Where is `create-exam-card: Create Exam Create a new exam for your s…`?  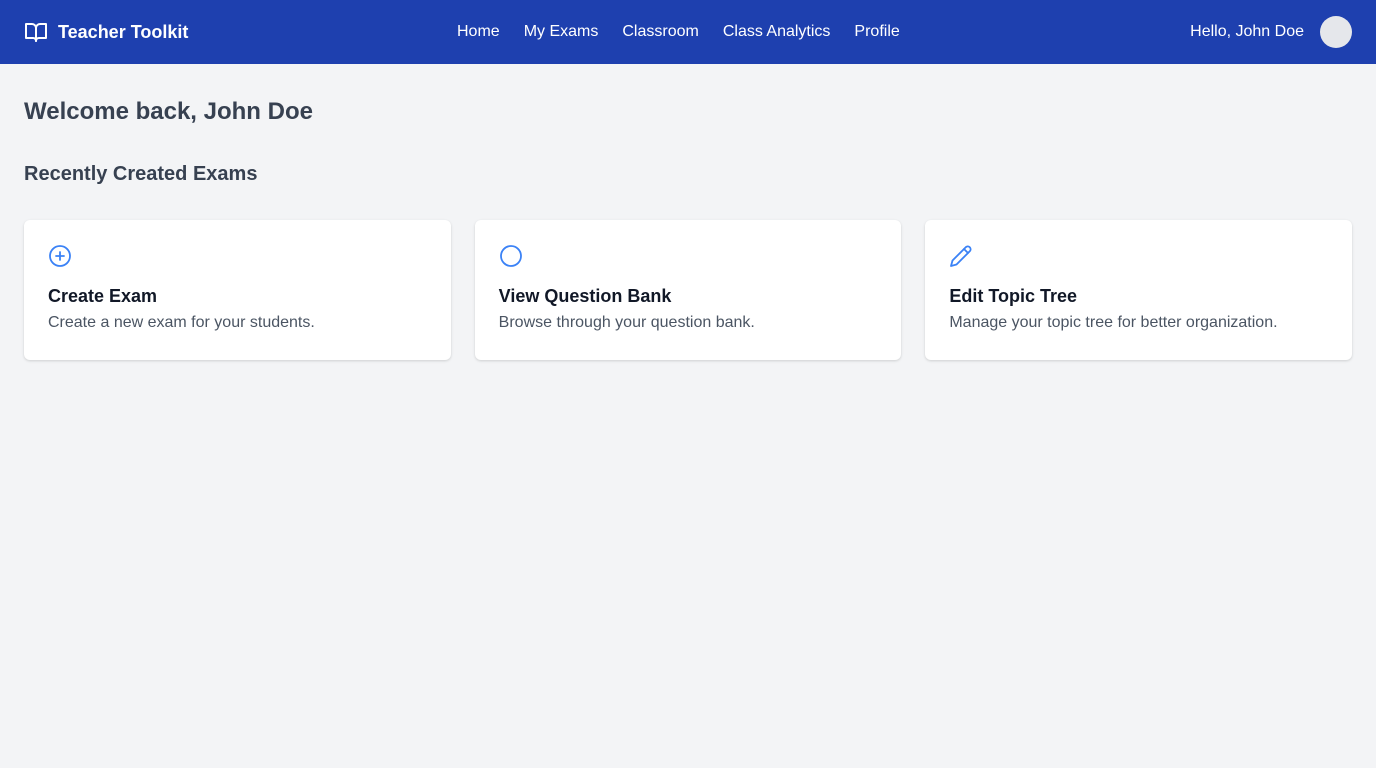
create-exam-card: Create Exam Create a new exam for your s… is located at coordinates (237, 290).